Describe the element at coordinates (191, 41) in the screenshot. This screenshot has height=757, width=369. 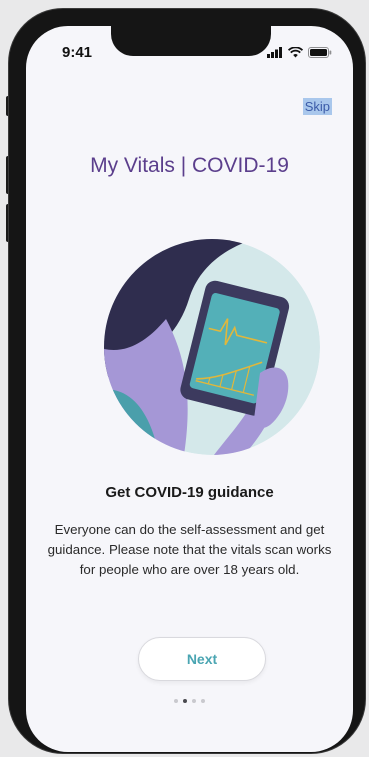
I see `notch` at that location.